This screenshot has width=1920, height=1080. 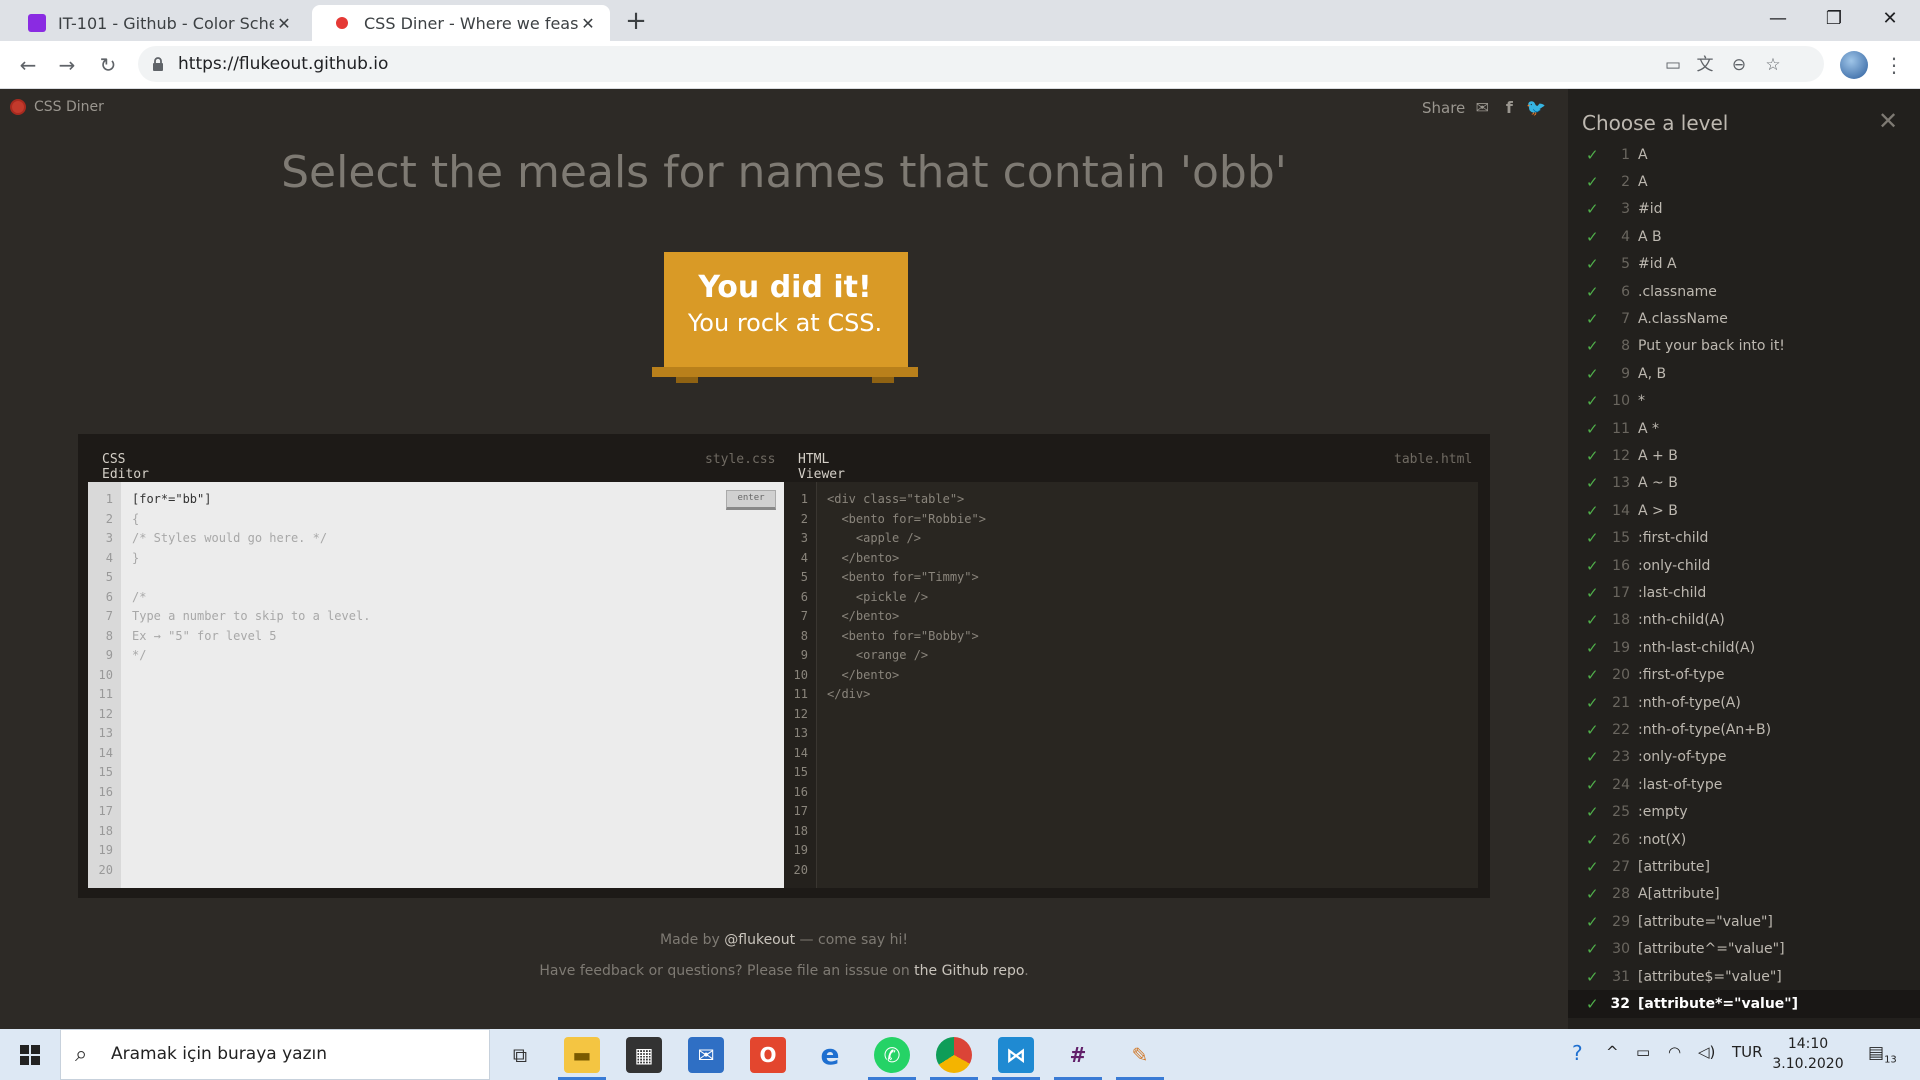 I want to click on window-minimize-button: —, so click(x=1778, y=19).